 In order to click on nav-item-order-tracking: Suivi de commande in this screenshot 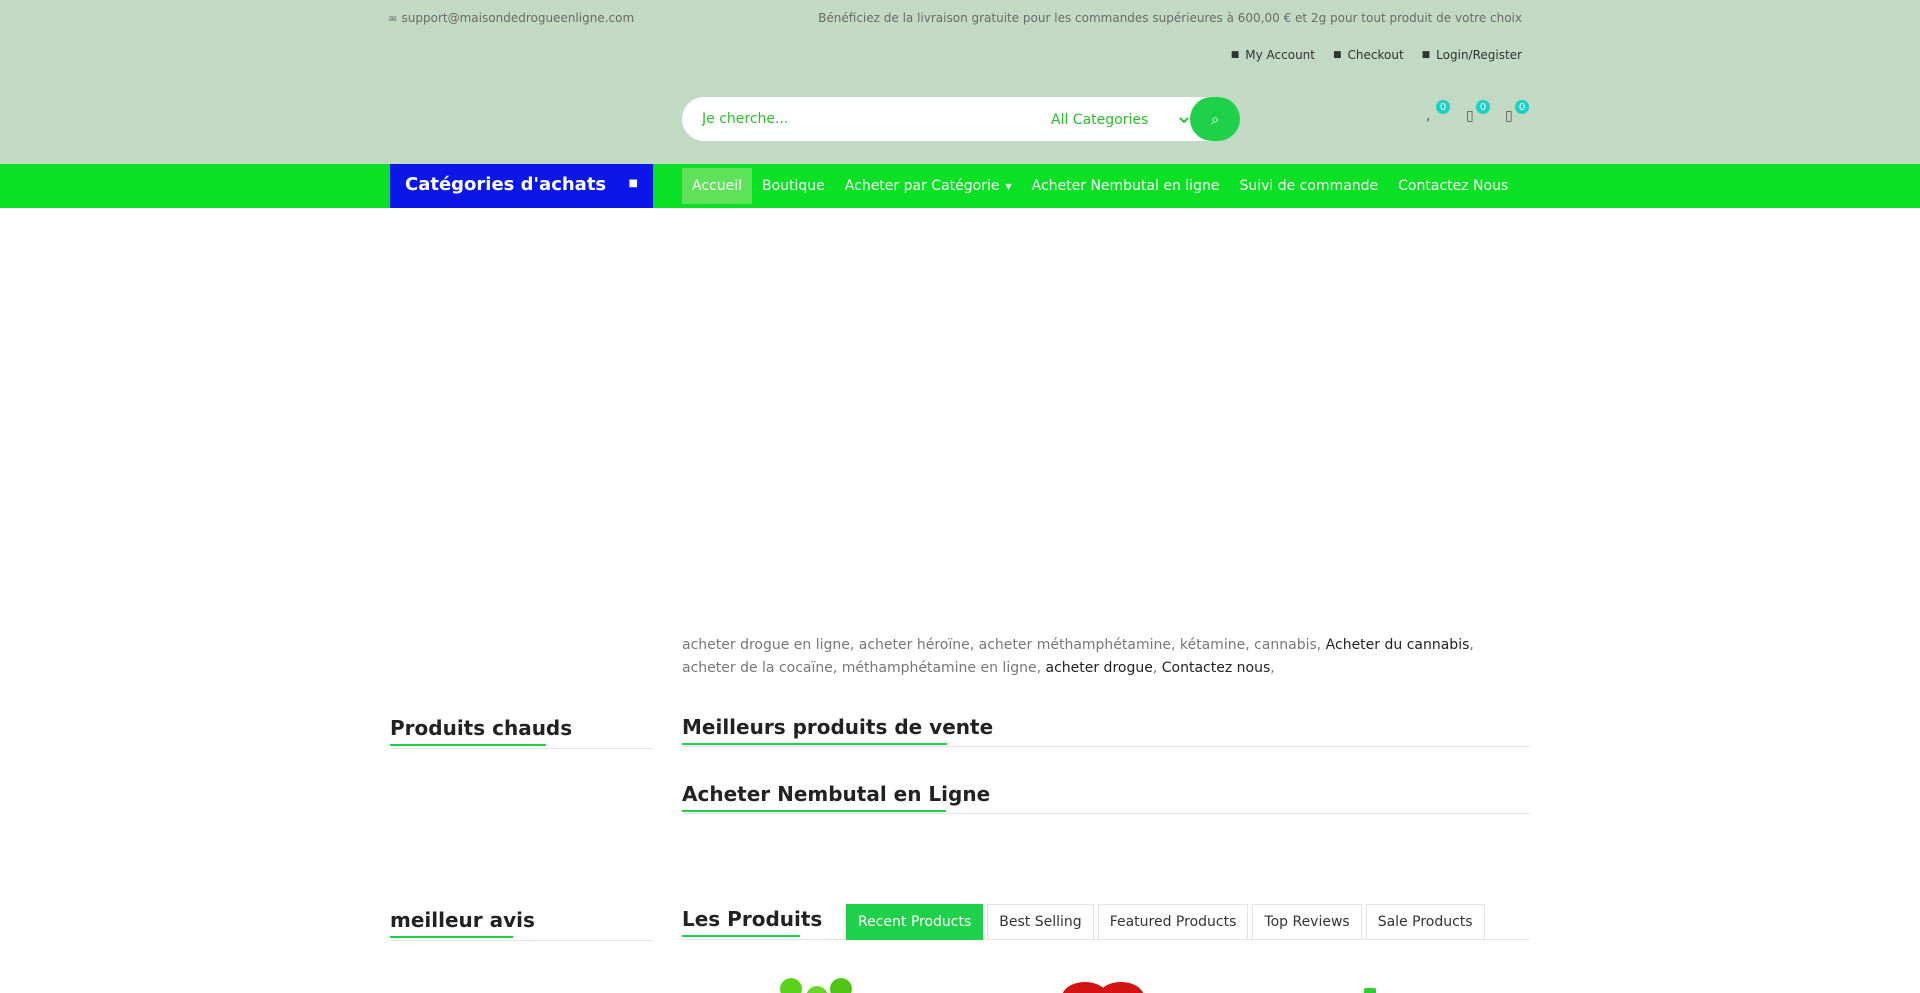, I will do `click(1308, 186)`.